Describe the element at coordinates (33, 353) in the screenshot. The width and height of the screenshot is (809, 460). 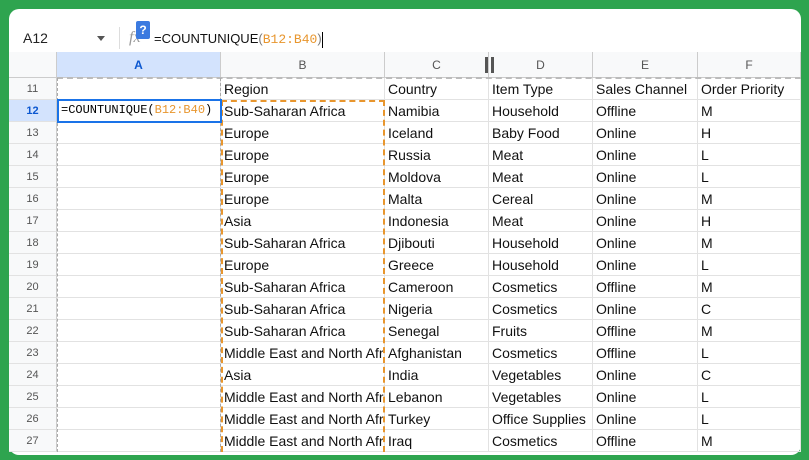
I see `row-header: 23` at that location.